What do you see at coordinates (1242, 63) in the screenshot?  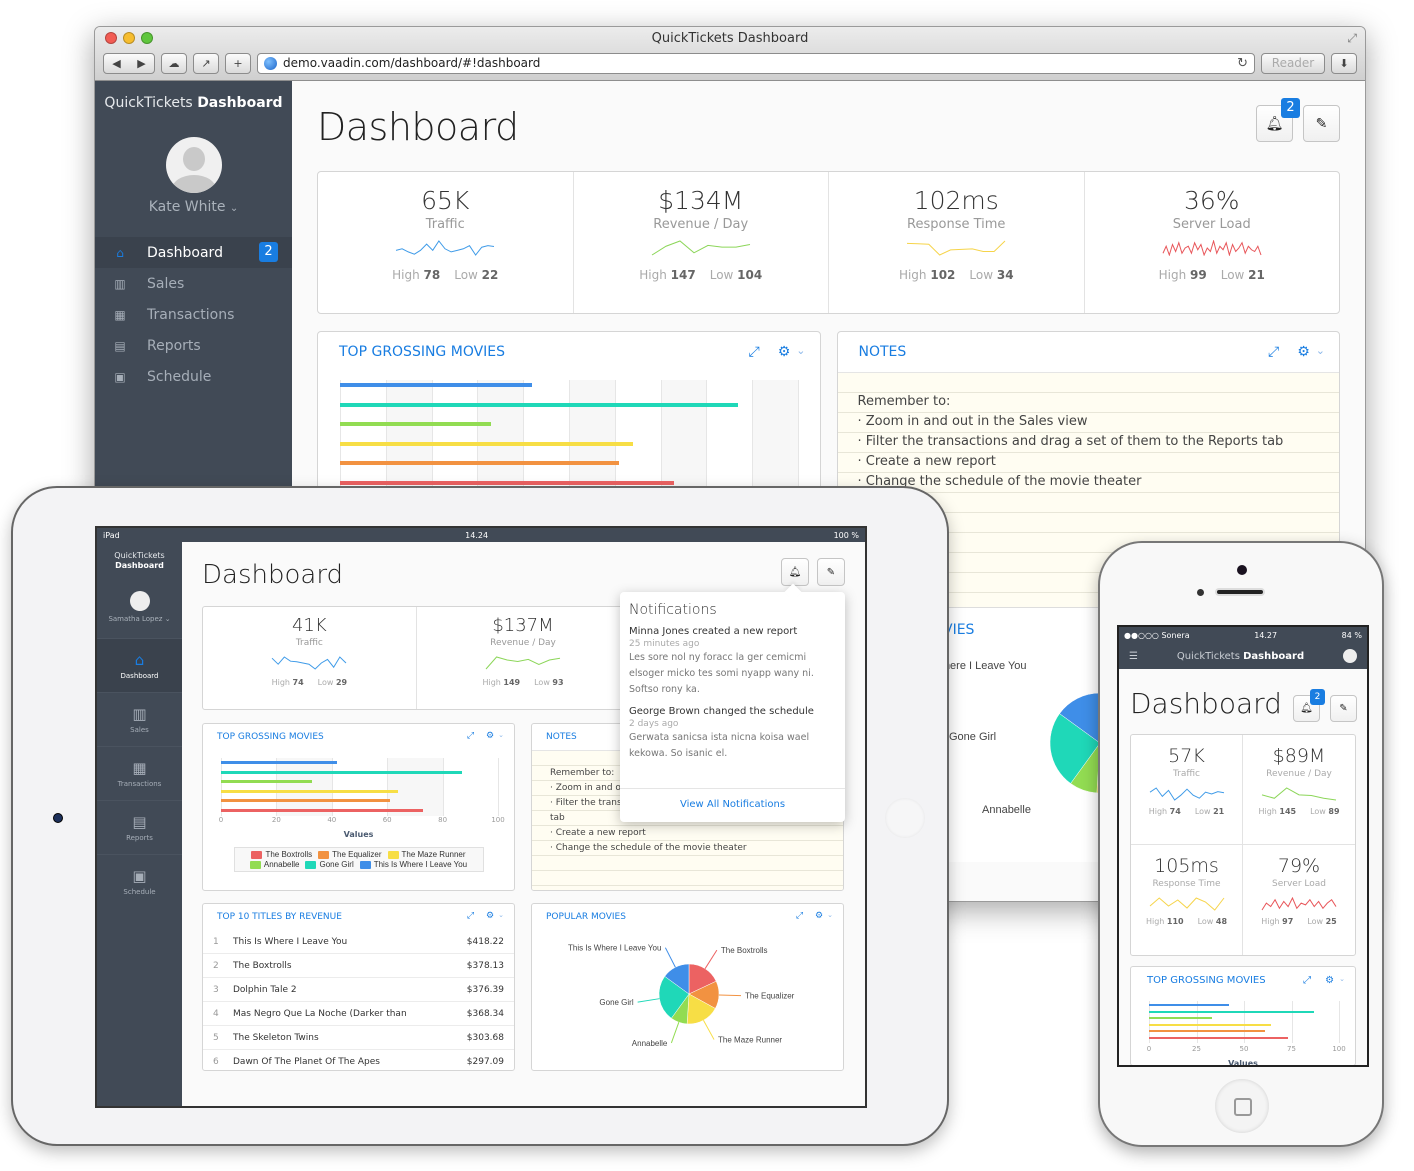 I see `reload-icon: ↻` at bounding box center [1242, 63].